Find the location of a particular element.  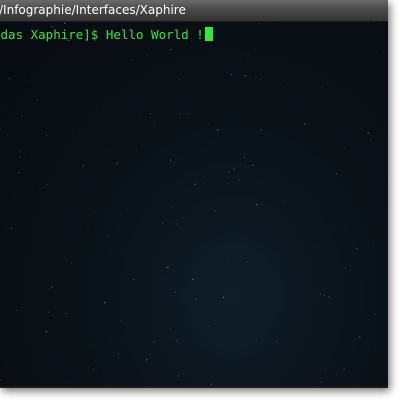

prompt-line: idas Xaphire]$ Hello World ! is located at coordinates (106, 35).